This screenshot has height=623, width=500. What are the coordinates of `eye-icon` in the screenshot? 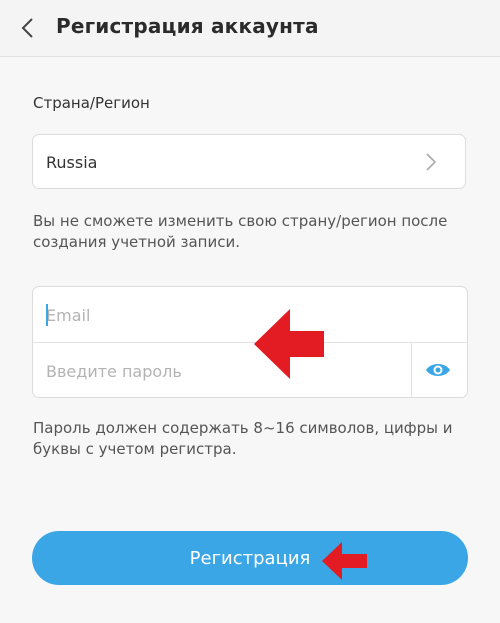 It's located at (438, 370).